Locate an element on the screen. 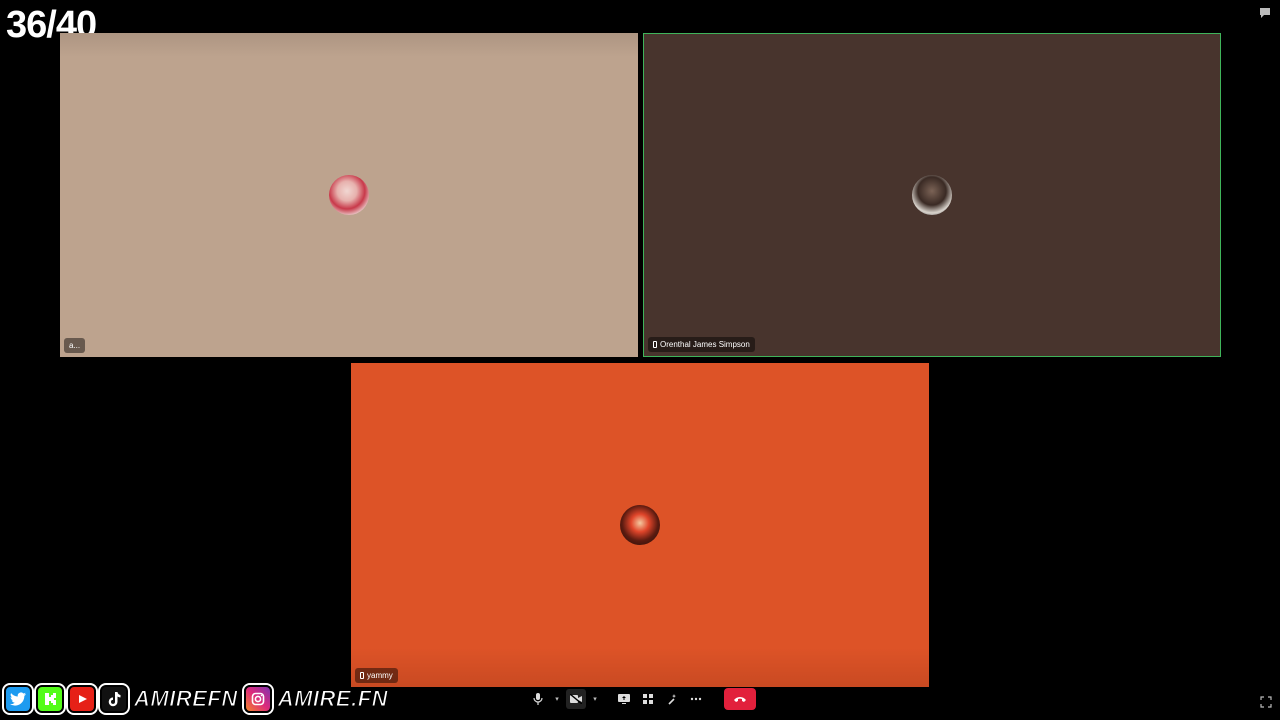  handle-instagram: AMIRE.FN is located at coordinates (333, 699).